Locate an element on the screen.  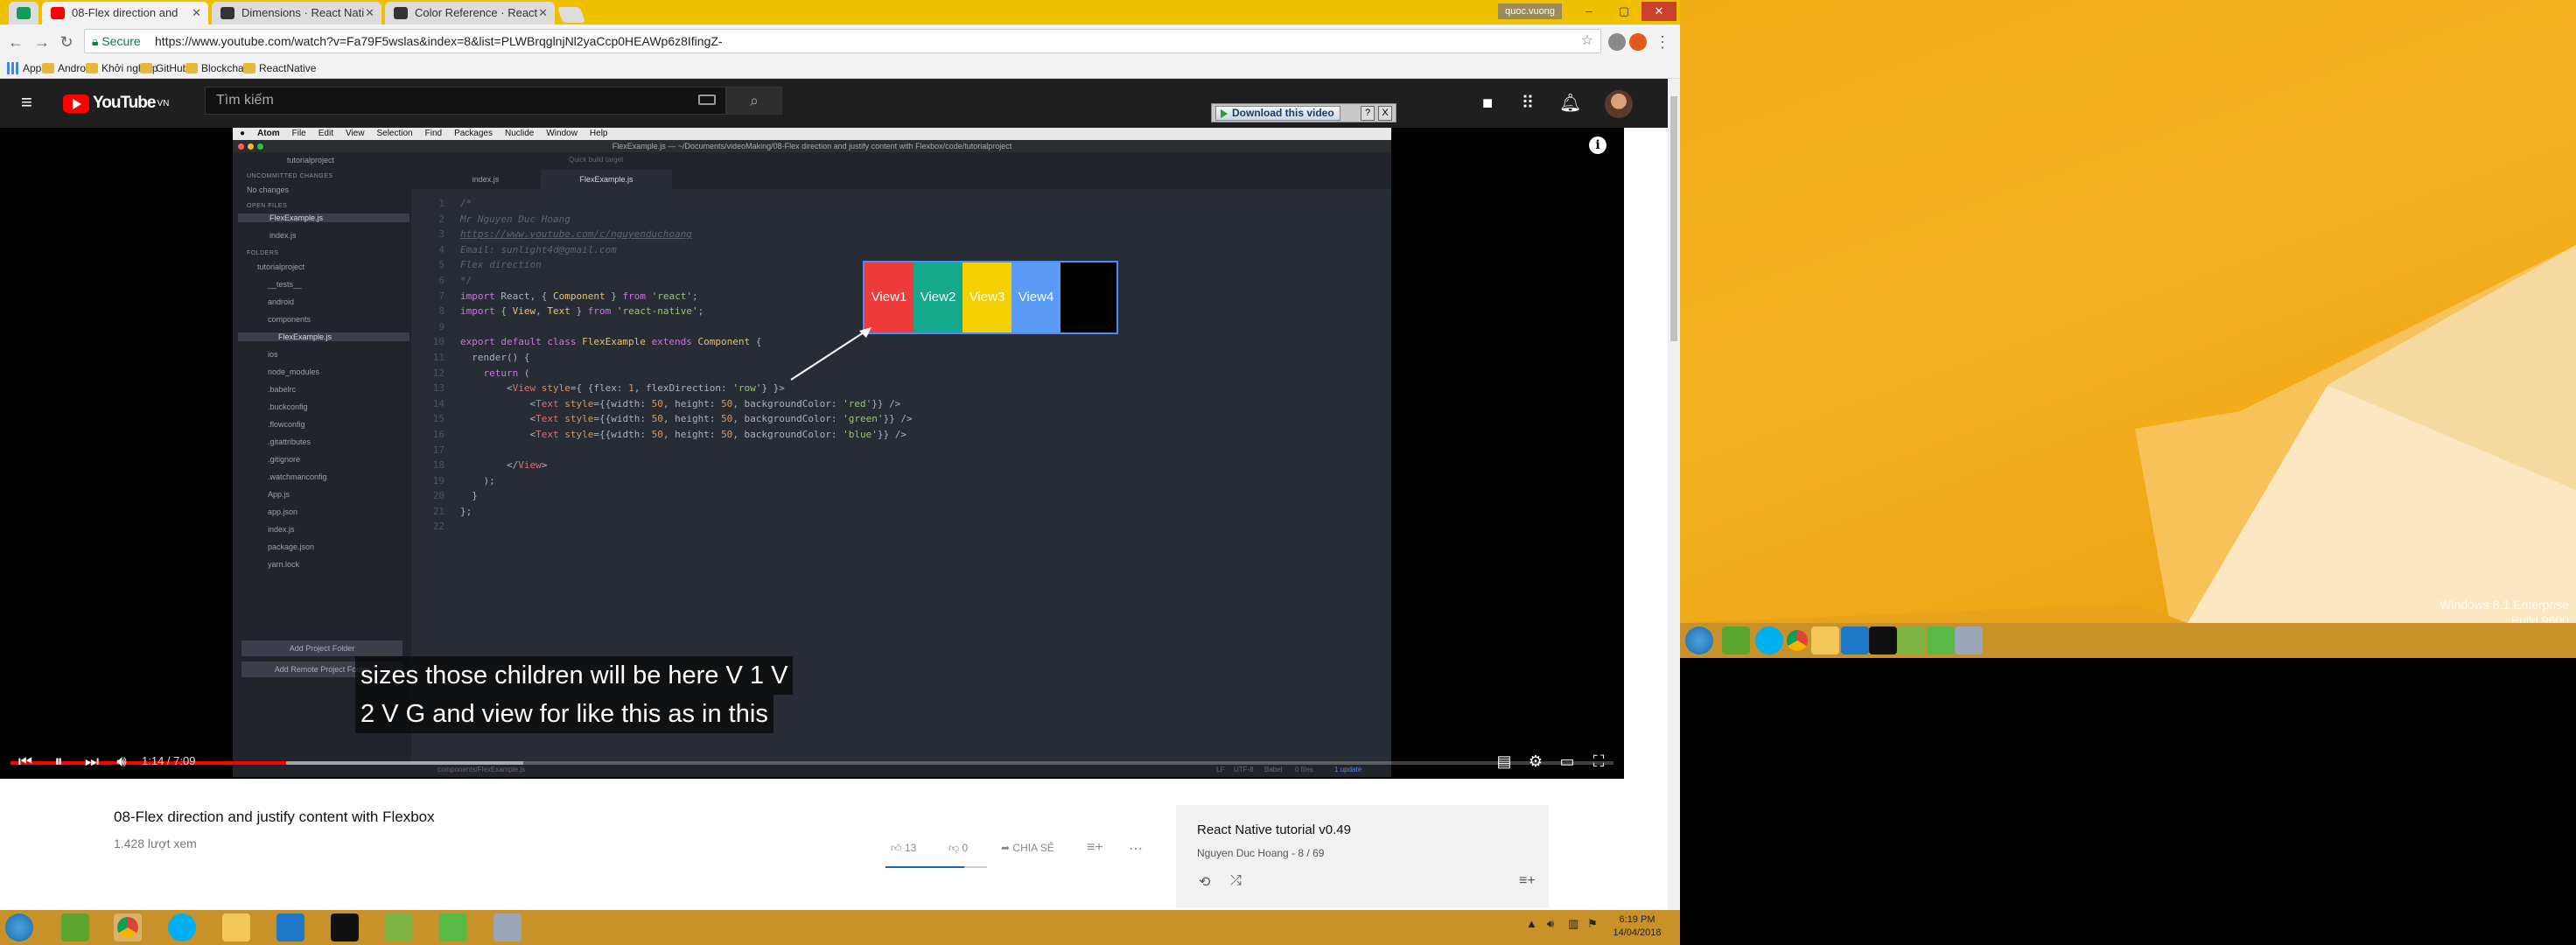
settings-gear-icon: ⚙ is located at coordinates (1535, 761).